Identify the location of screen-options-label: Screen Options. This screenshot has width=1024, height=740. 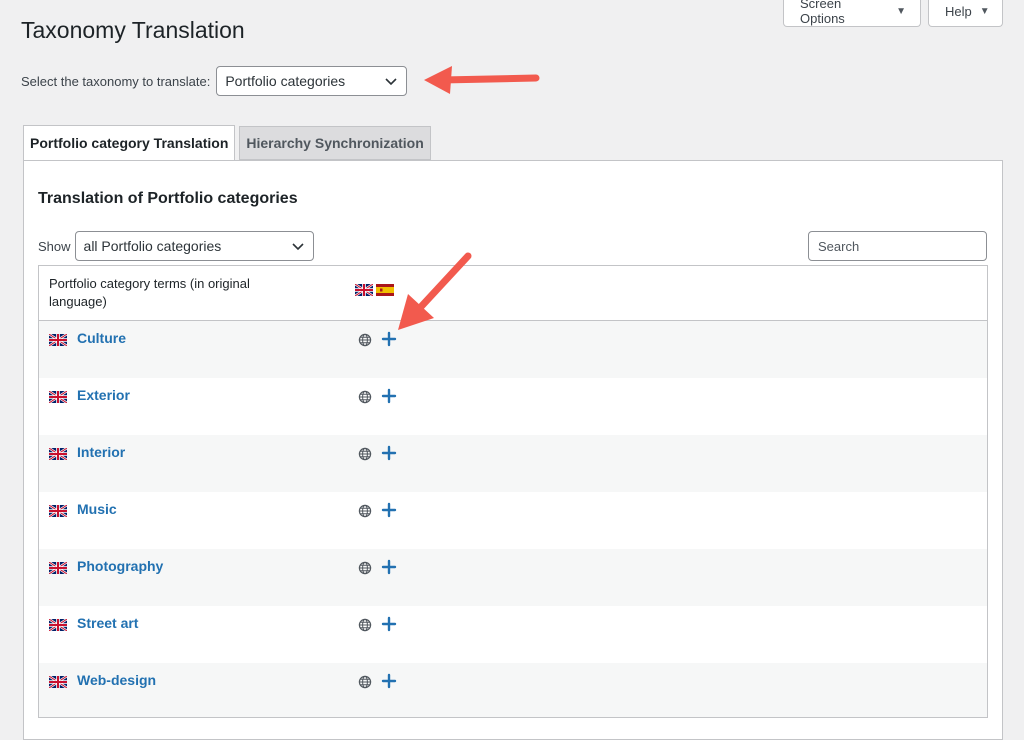
(822, 13).